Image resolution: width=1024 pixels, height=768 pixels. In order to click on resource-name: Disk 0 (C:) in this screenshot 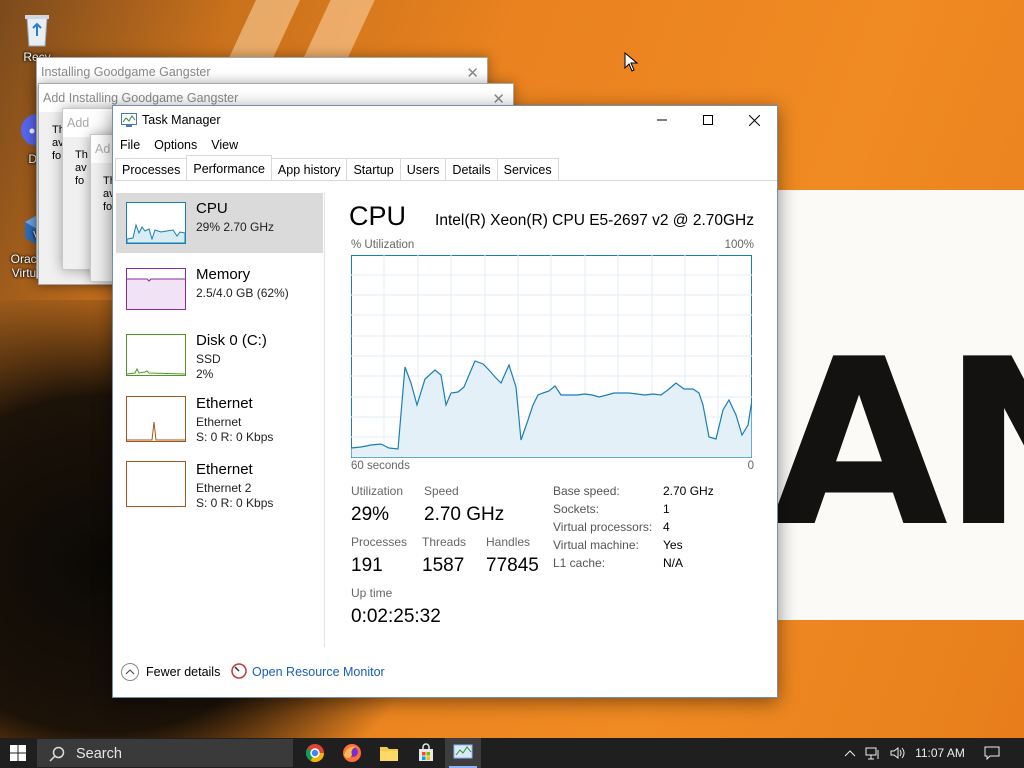, I will do `click(231, 340)`.